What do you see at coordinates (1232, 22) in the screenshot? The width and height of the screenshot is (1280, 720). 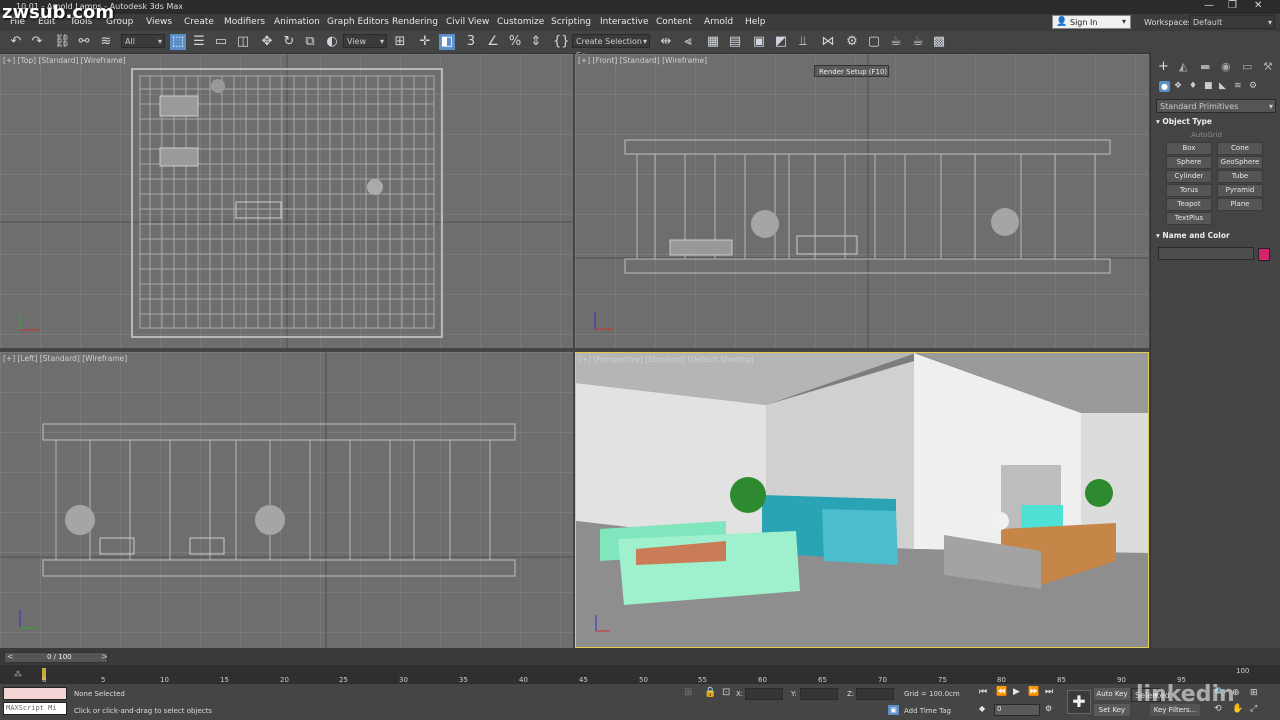 I see `workspace-select: Default` at bounding box center [1232, 22].